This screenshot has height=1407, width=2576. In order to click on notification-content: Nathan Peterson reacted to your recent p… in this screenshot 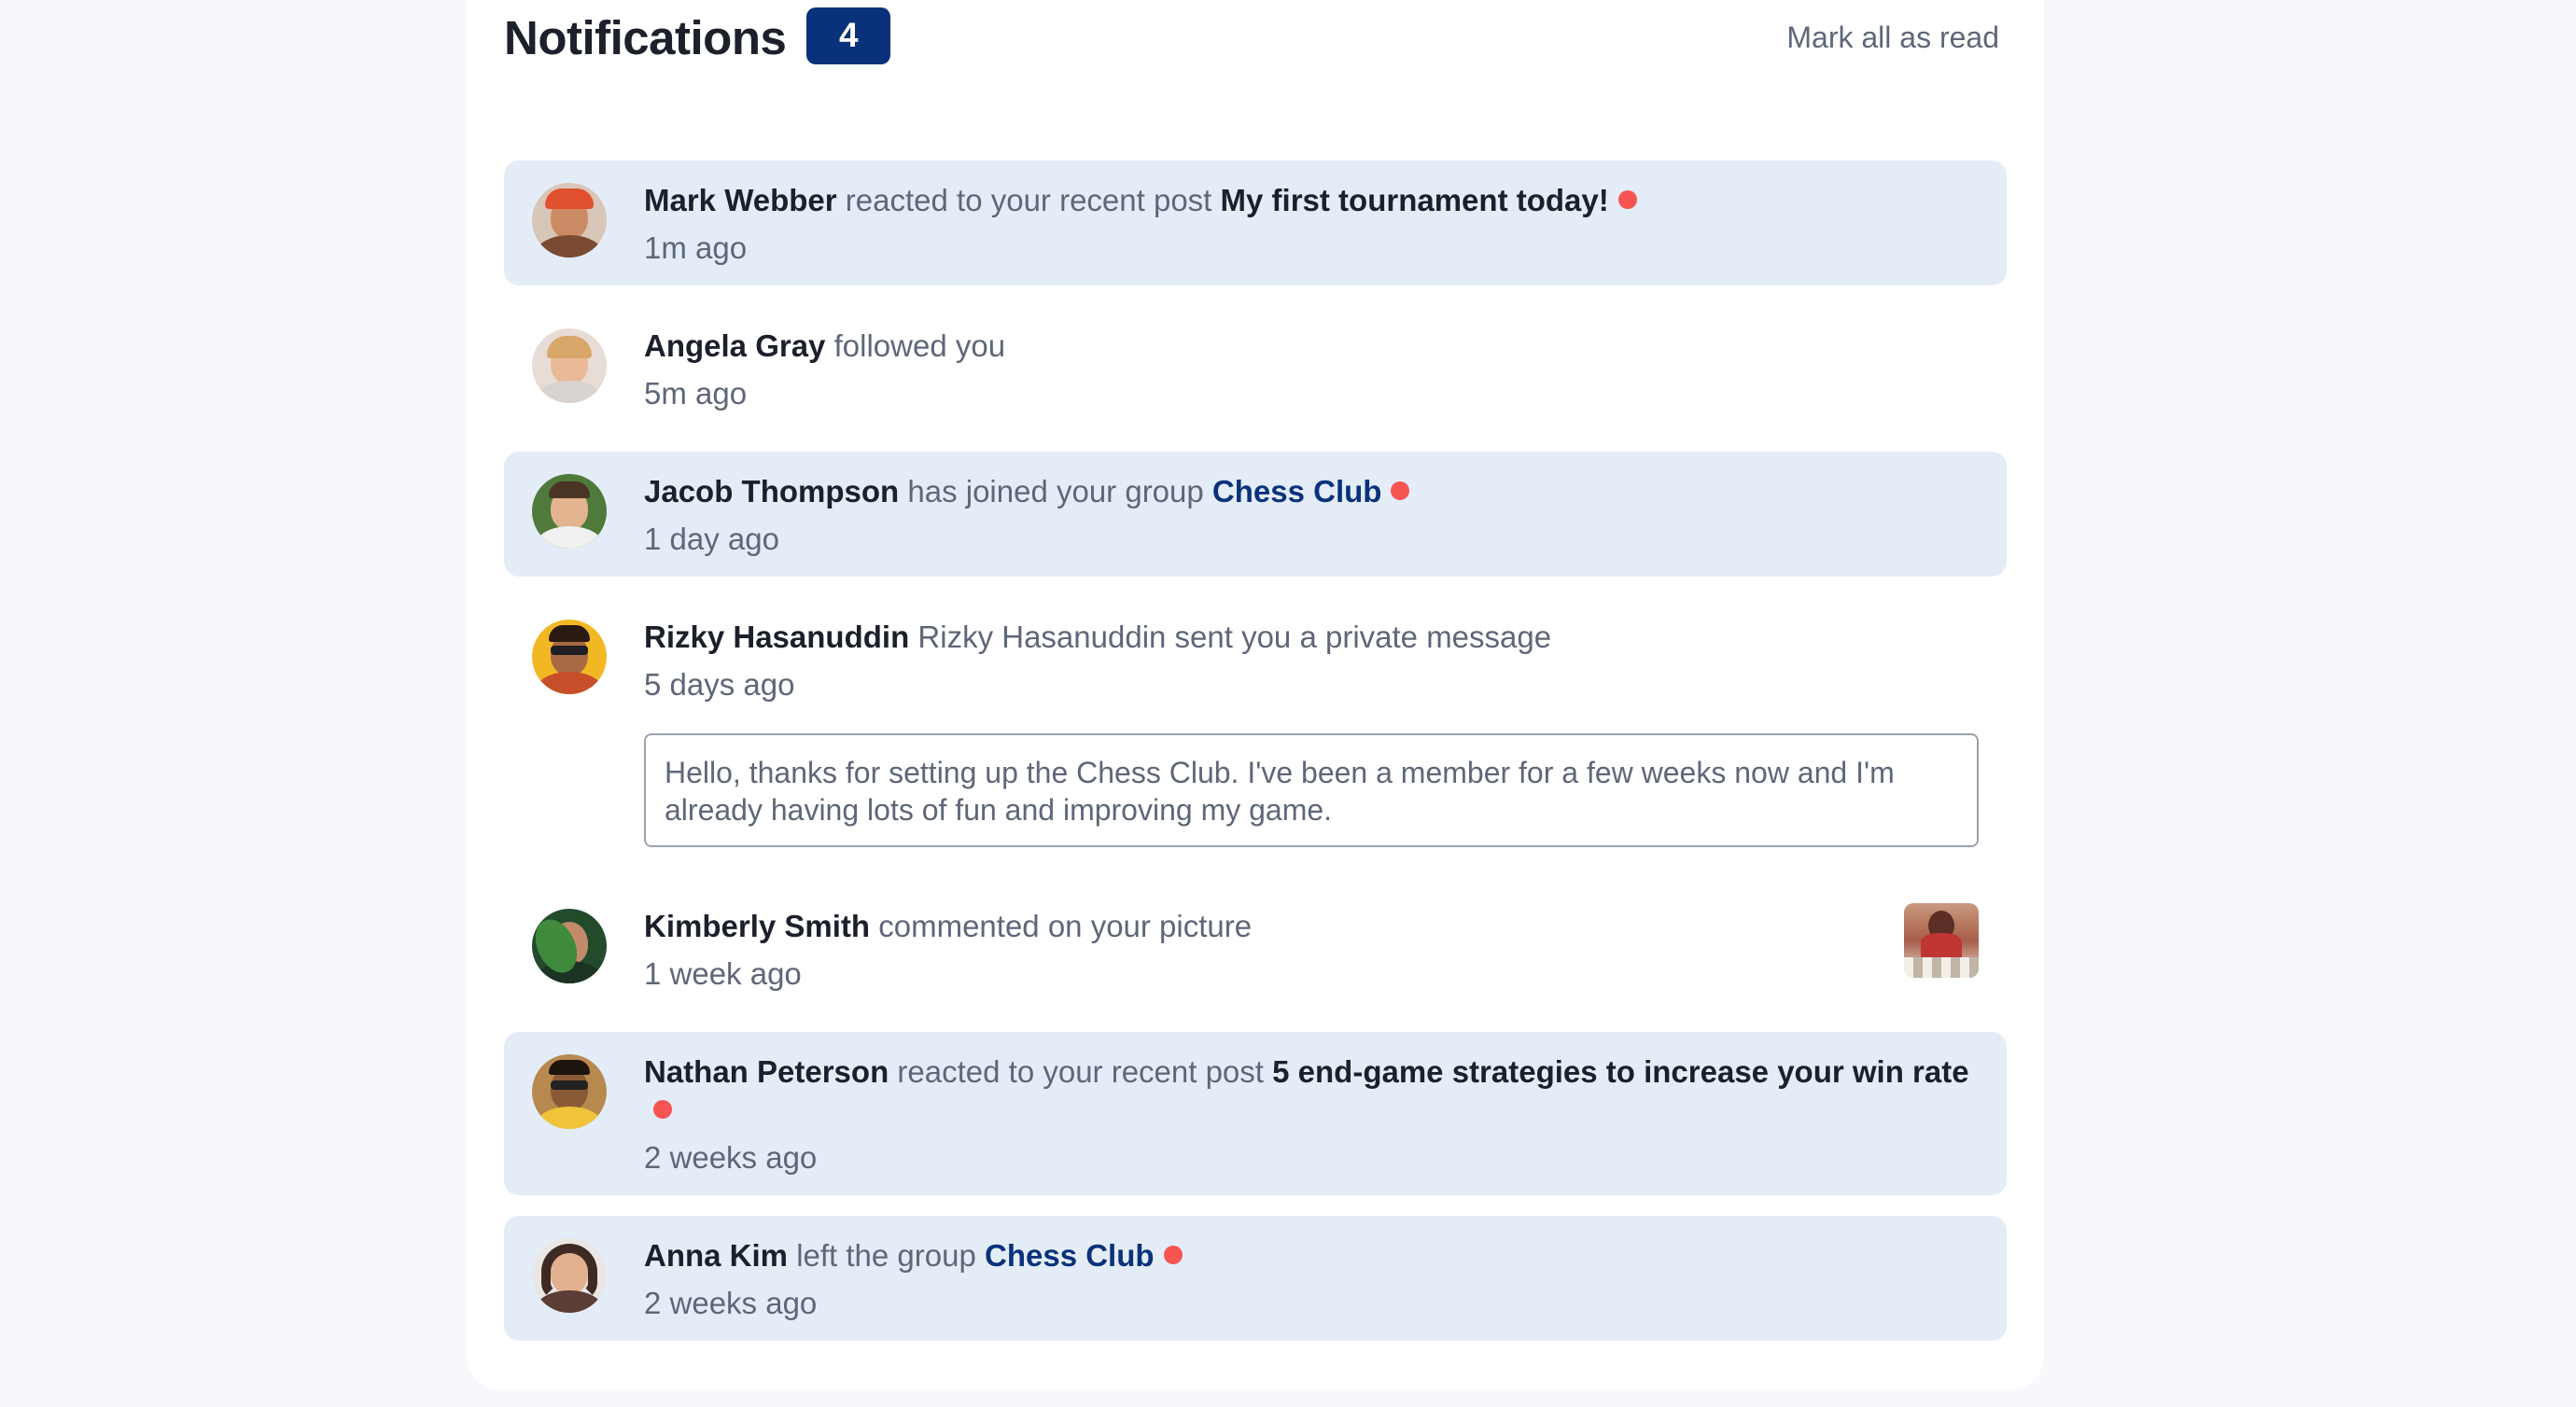, I will do `click(1311, 1115)`.